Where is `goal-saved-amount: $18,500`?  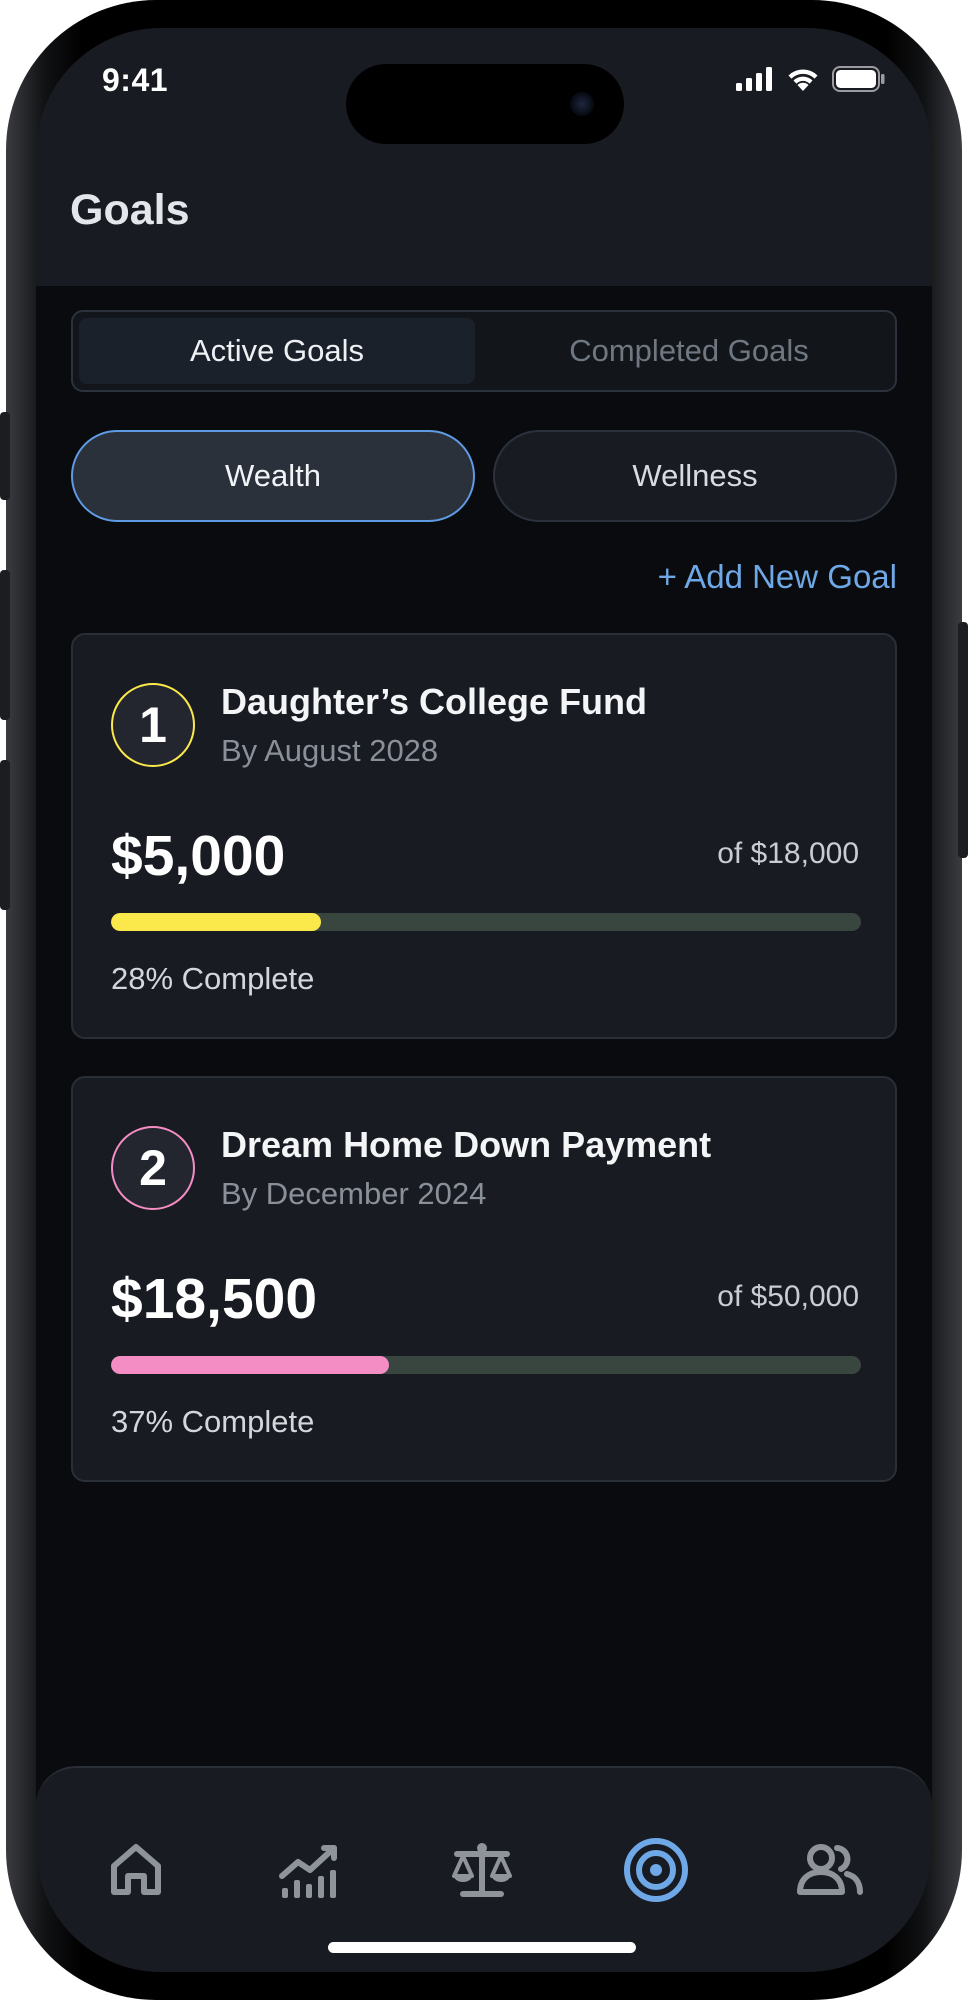
goal-saved-amount: $18,500 is located at coordinates (214, 1299).